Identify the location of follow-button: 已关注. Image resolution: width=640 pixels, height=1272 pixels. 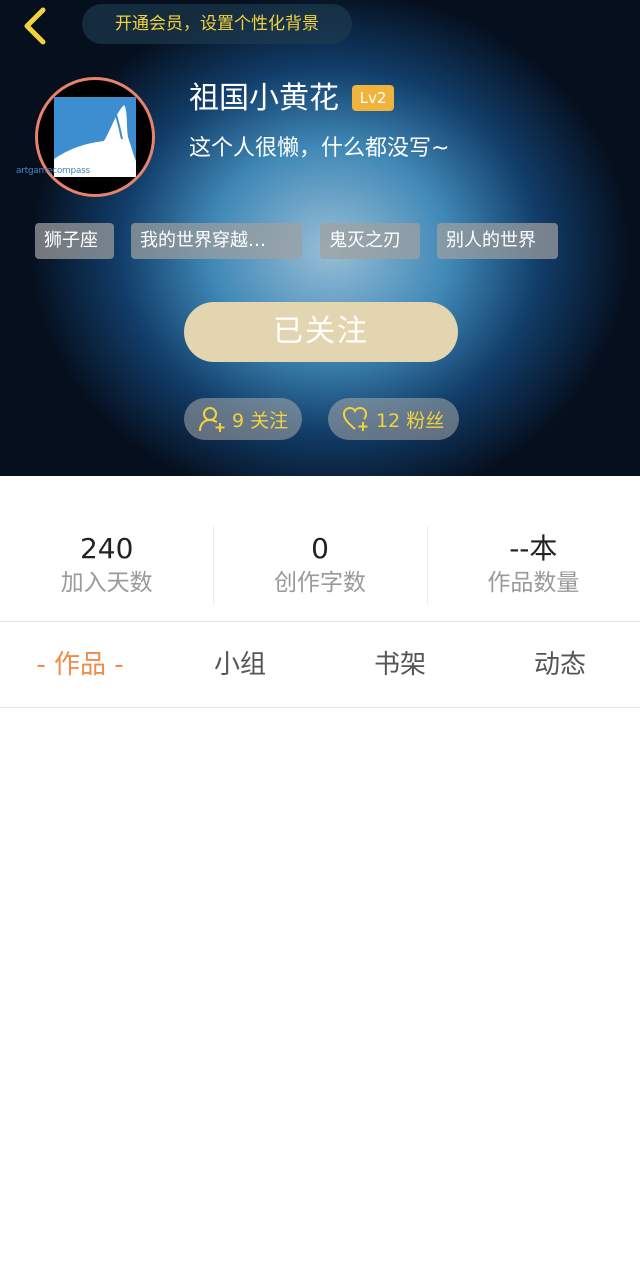
(321, 332).